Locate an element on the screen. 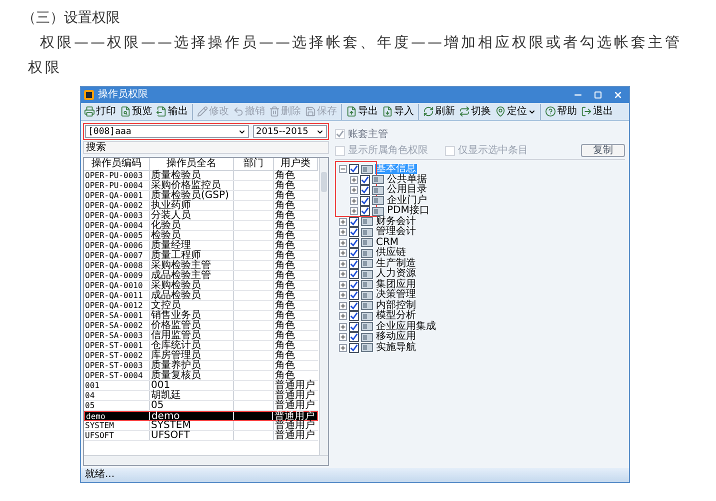 This screenshot has width=716, height=501. tree-item: 公用目录 is located at coordinates (407, 190).